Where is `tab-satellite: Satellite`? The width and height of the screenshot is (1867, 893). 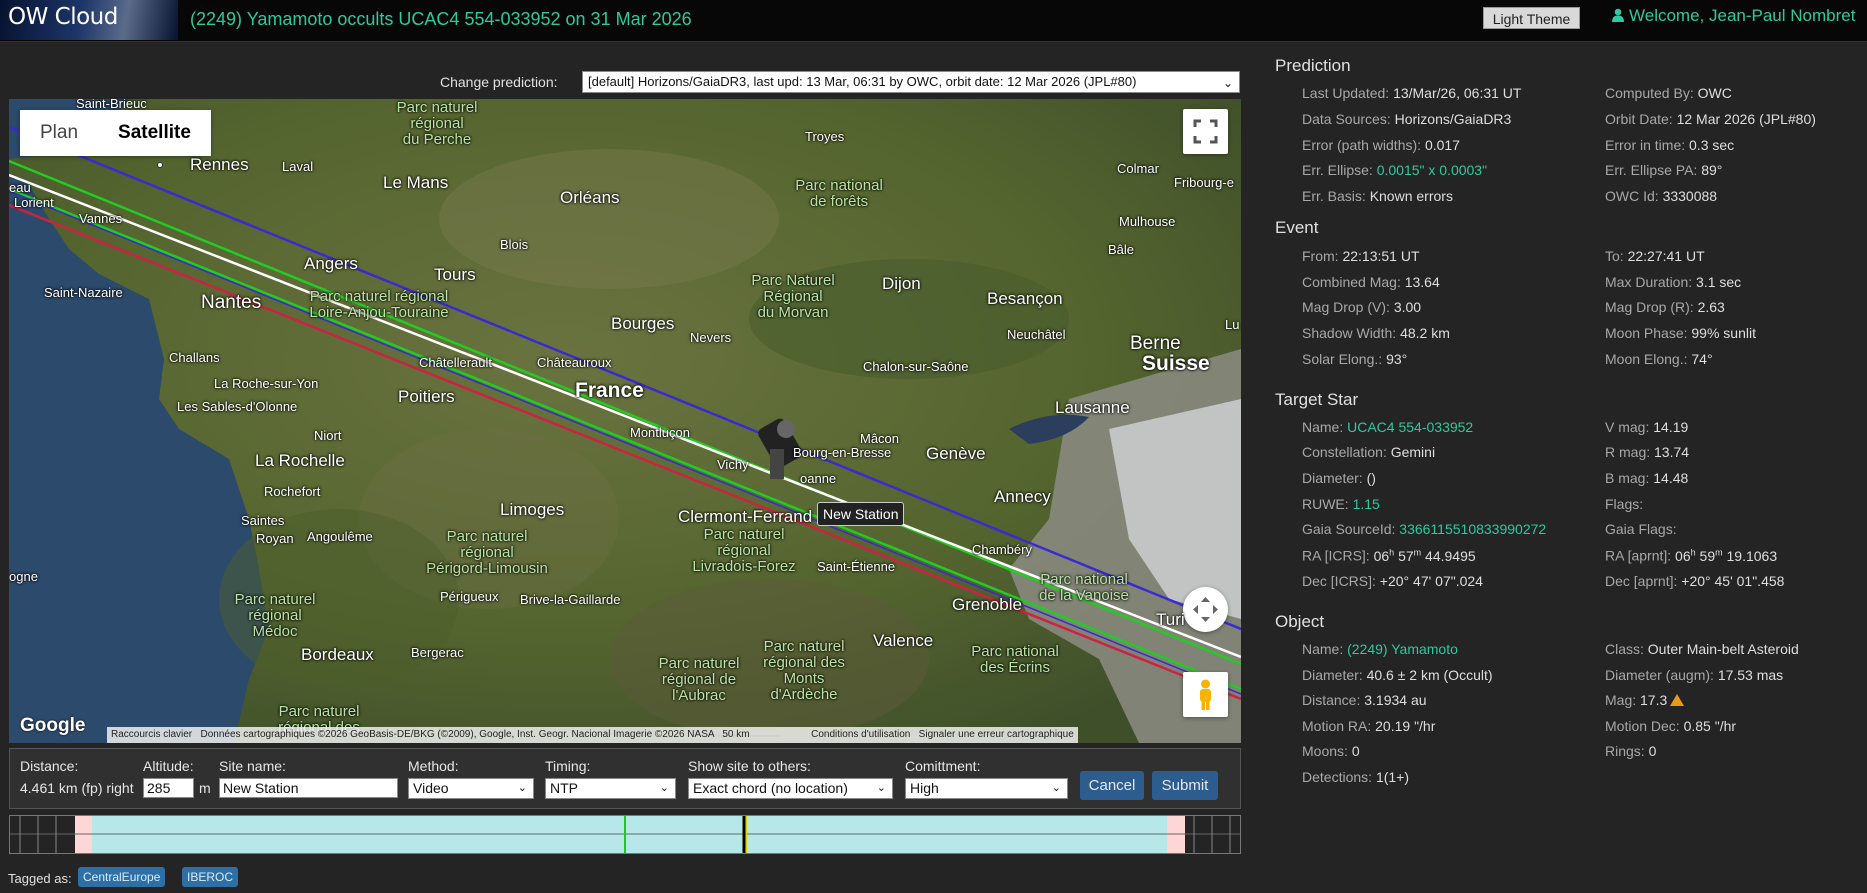 tab-satellite: Satellite is located at coordinates (154, 133).